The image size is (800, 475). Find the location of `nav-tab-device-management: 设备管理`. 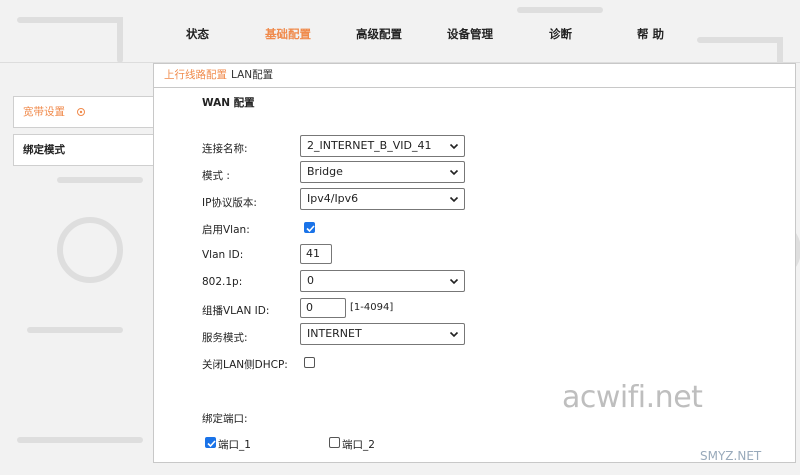

nav-tab-device-management: 设备管理 is located at coordinates (470, 34).